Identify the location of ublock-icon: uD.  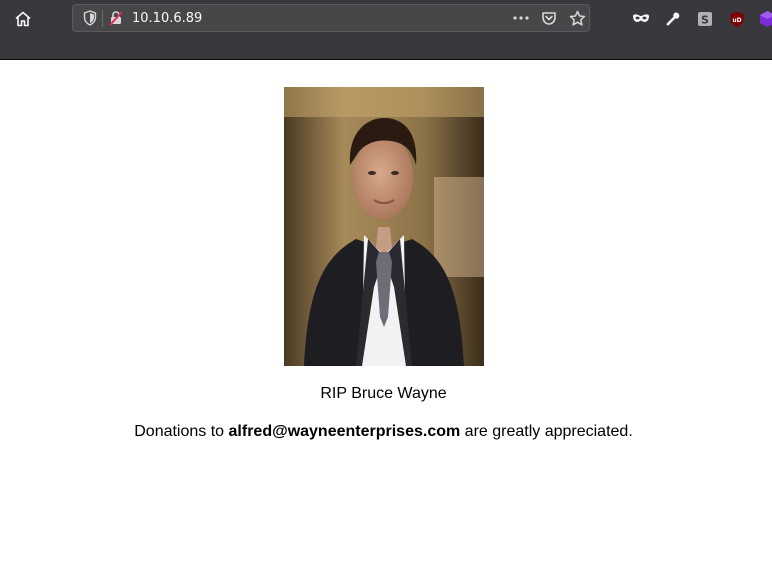
(737, 19).